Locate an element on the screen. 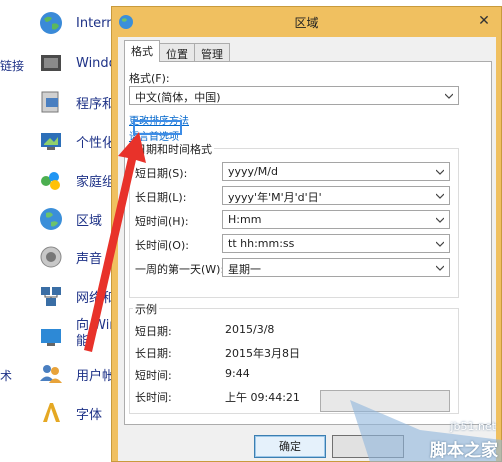  short-date-value: yyyy/M/d is located at coordinates (253, 171).